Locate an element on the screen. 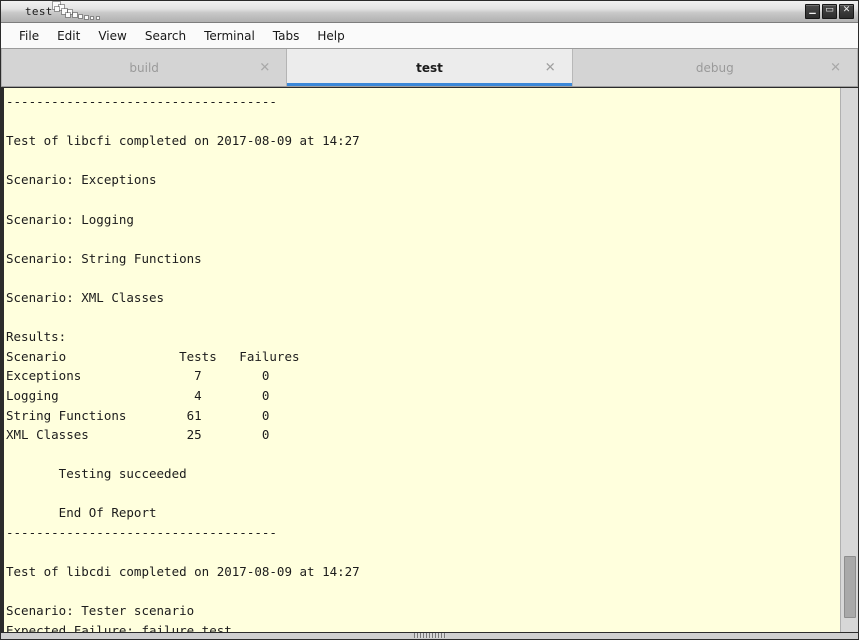 The width and height of the screenshot is (859, 640). minimize-button: _ is located at coordinates (812, 10).